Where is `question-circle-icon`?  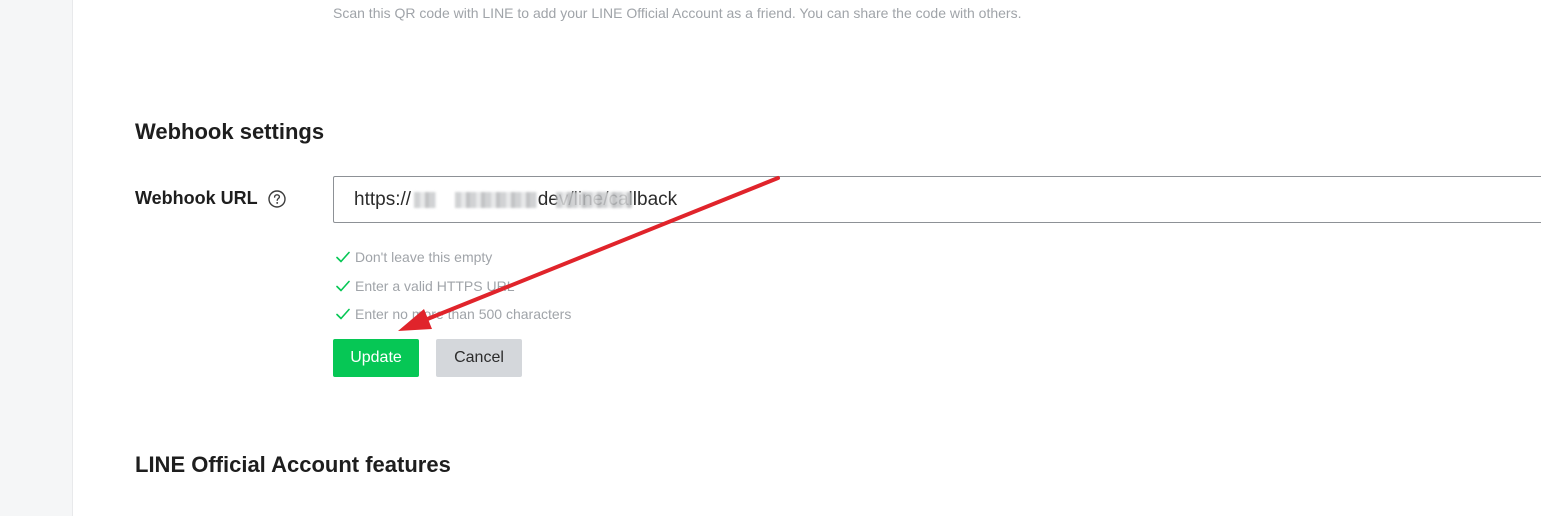 question-circle-icon is located at coordinates (276, 198).